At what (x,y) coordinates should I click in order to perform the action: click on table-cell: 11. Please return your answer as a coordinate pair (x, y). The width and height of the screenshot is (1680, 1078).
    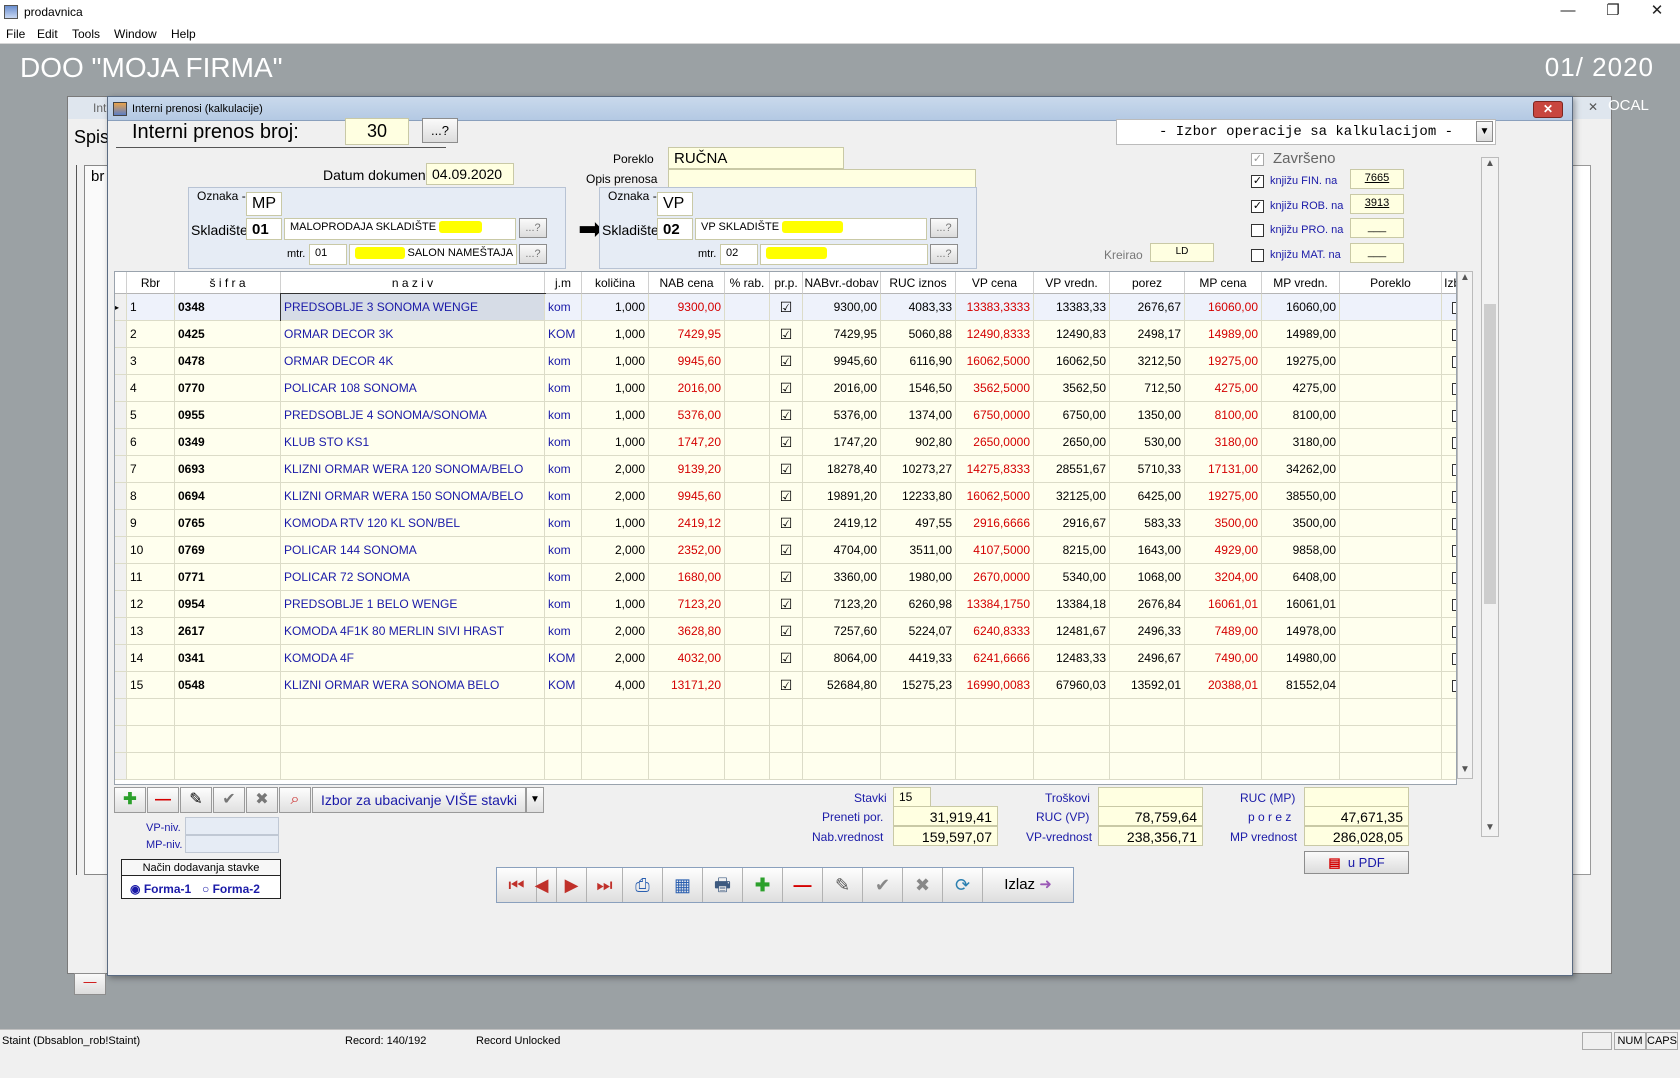
    Looking at the image, I should click on (151, 577).